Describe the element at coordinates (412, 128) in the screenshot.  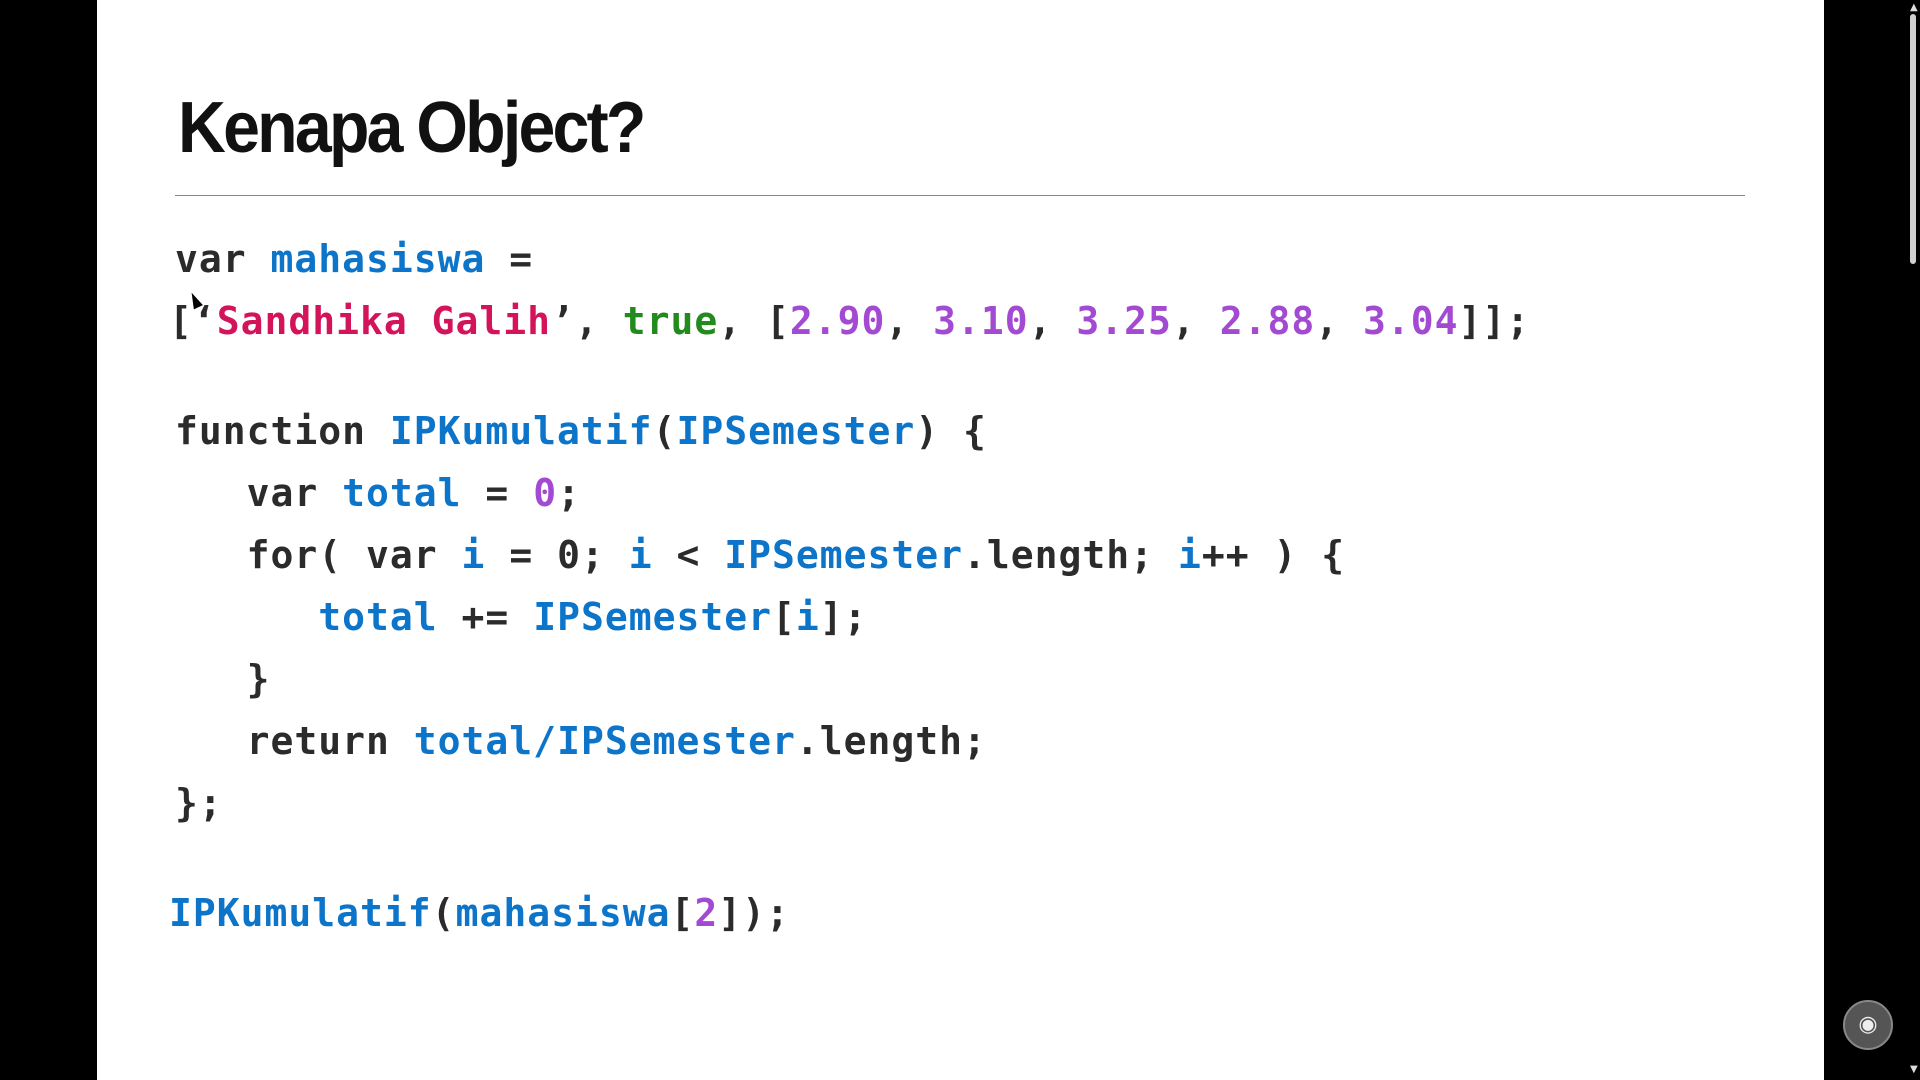
I see `slide-title: Kenapa Object?` at that location.